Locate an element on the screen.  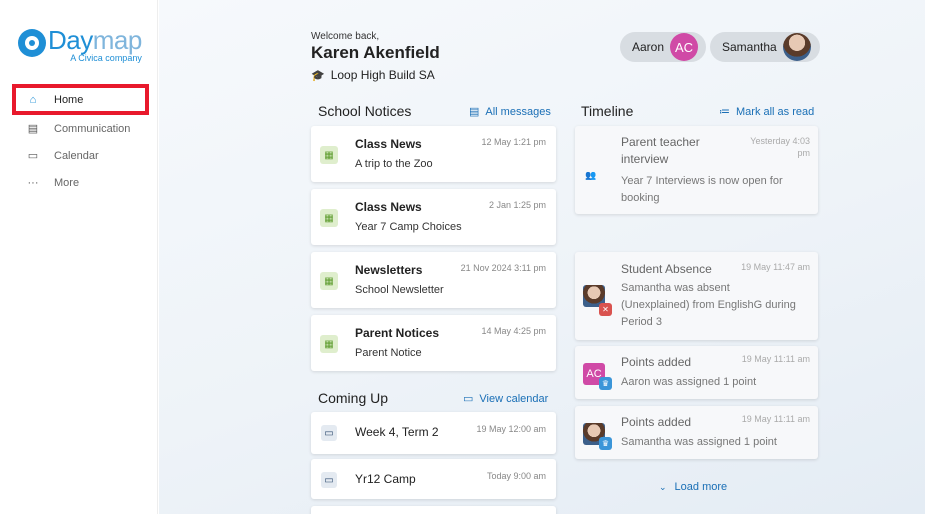
student-name: Samantha is located at coordinates (749, 47).